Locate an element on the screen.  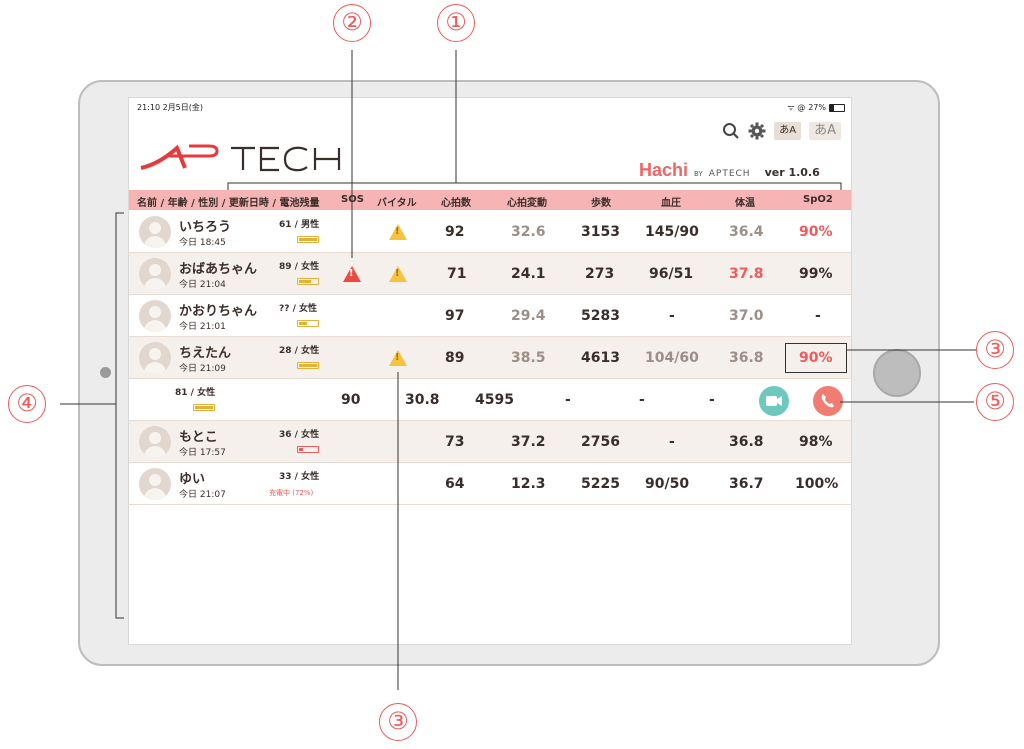
annotation-3-bottom: ③ is located at coordinates (398, 722).